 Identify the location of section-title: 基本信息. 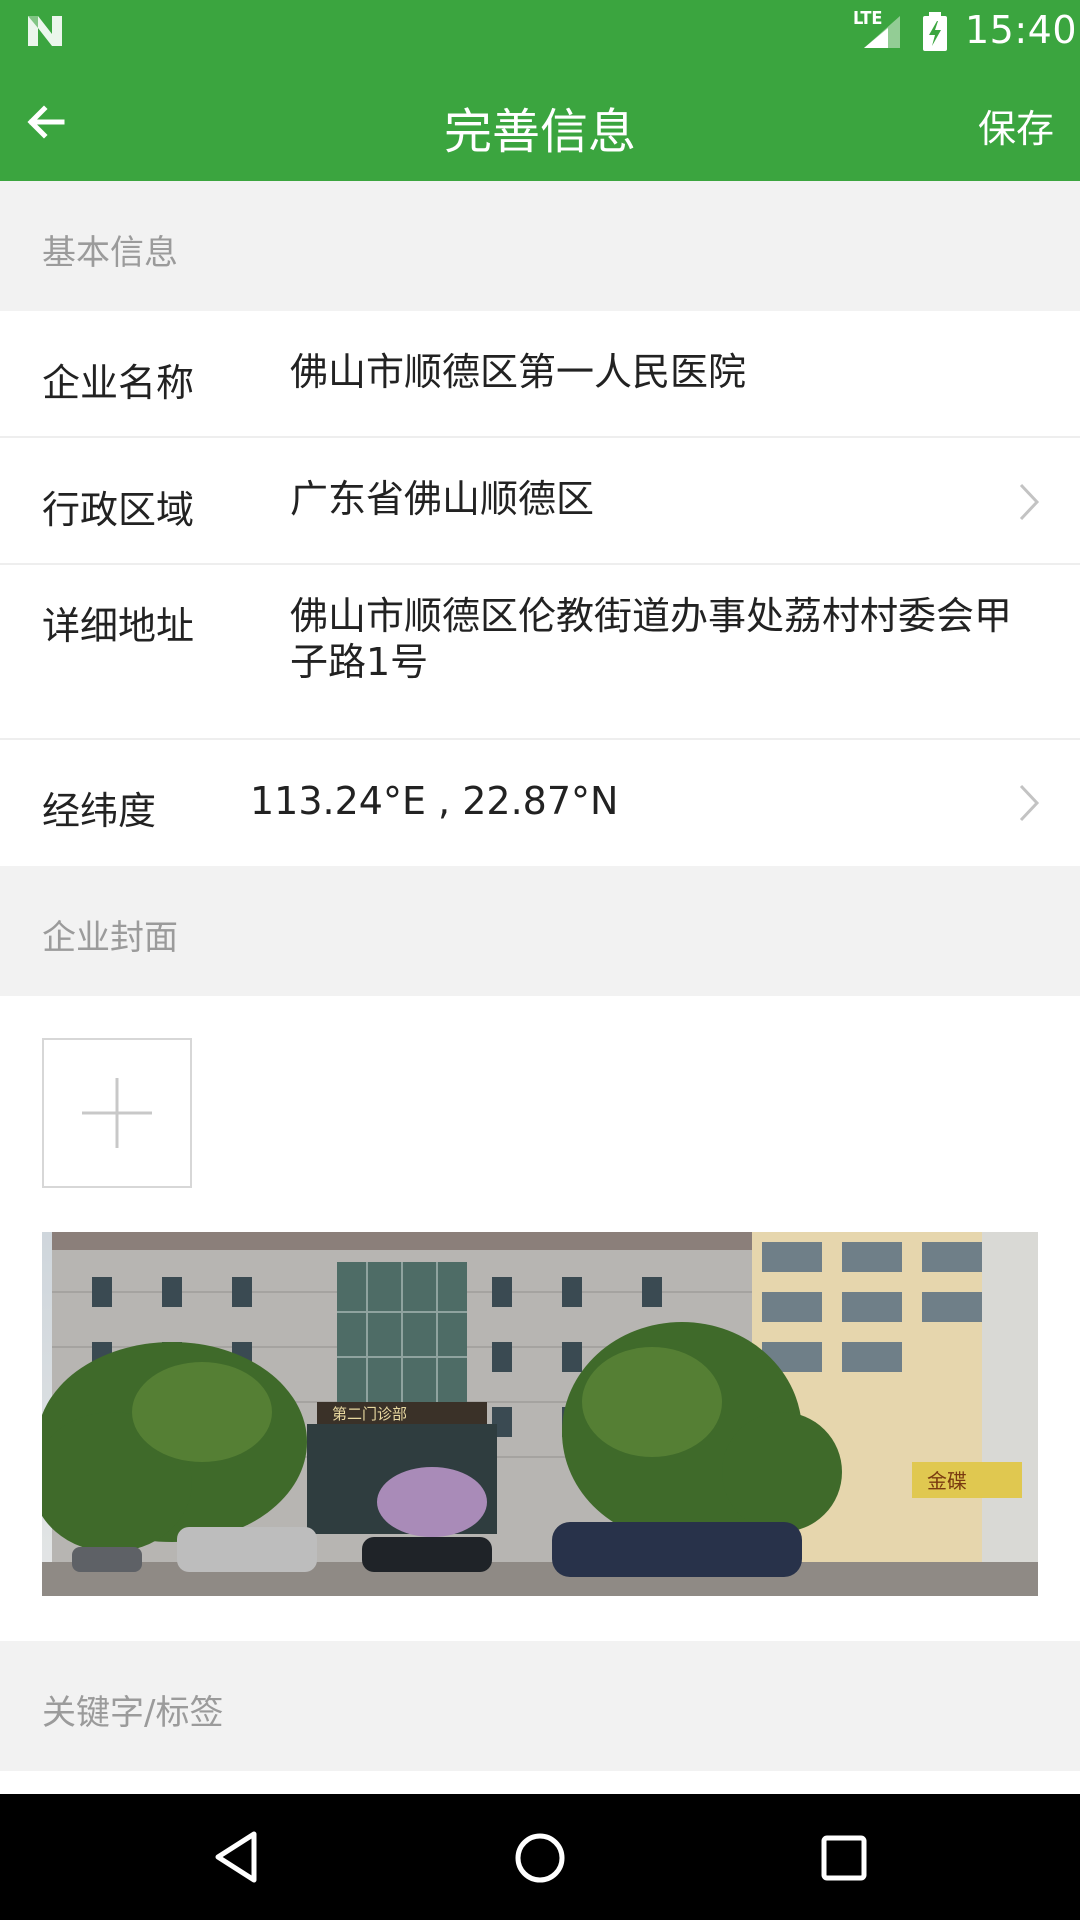
(110, 253).